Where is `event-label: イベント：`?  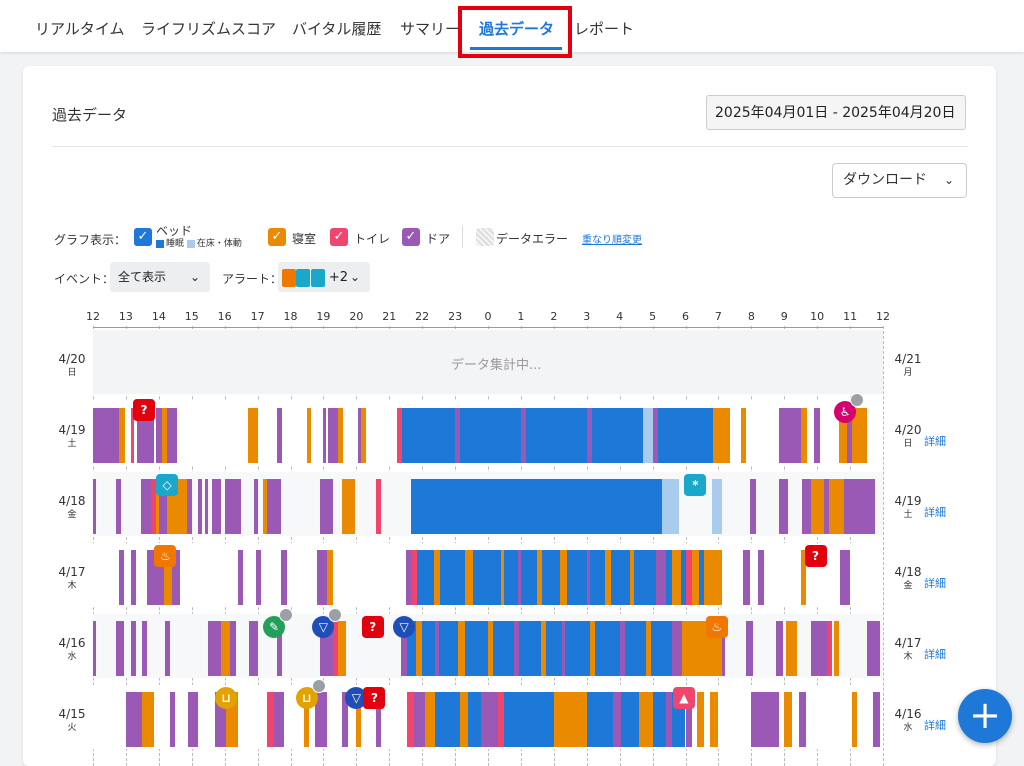
event-label: イベント： is located at coordinates (84, 279).